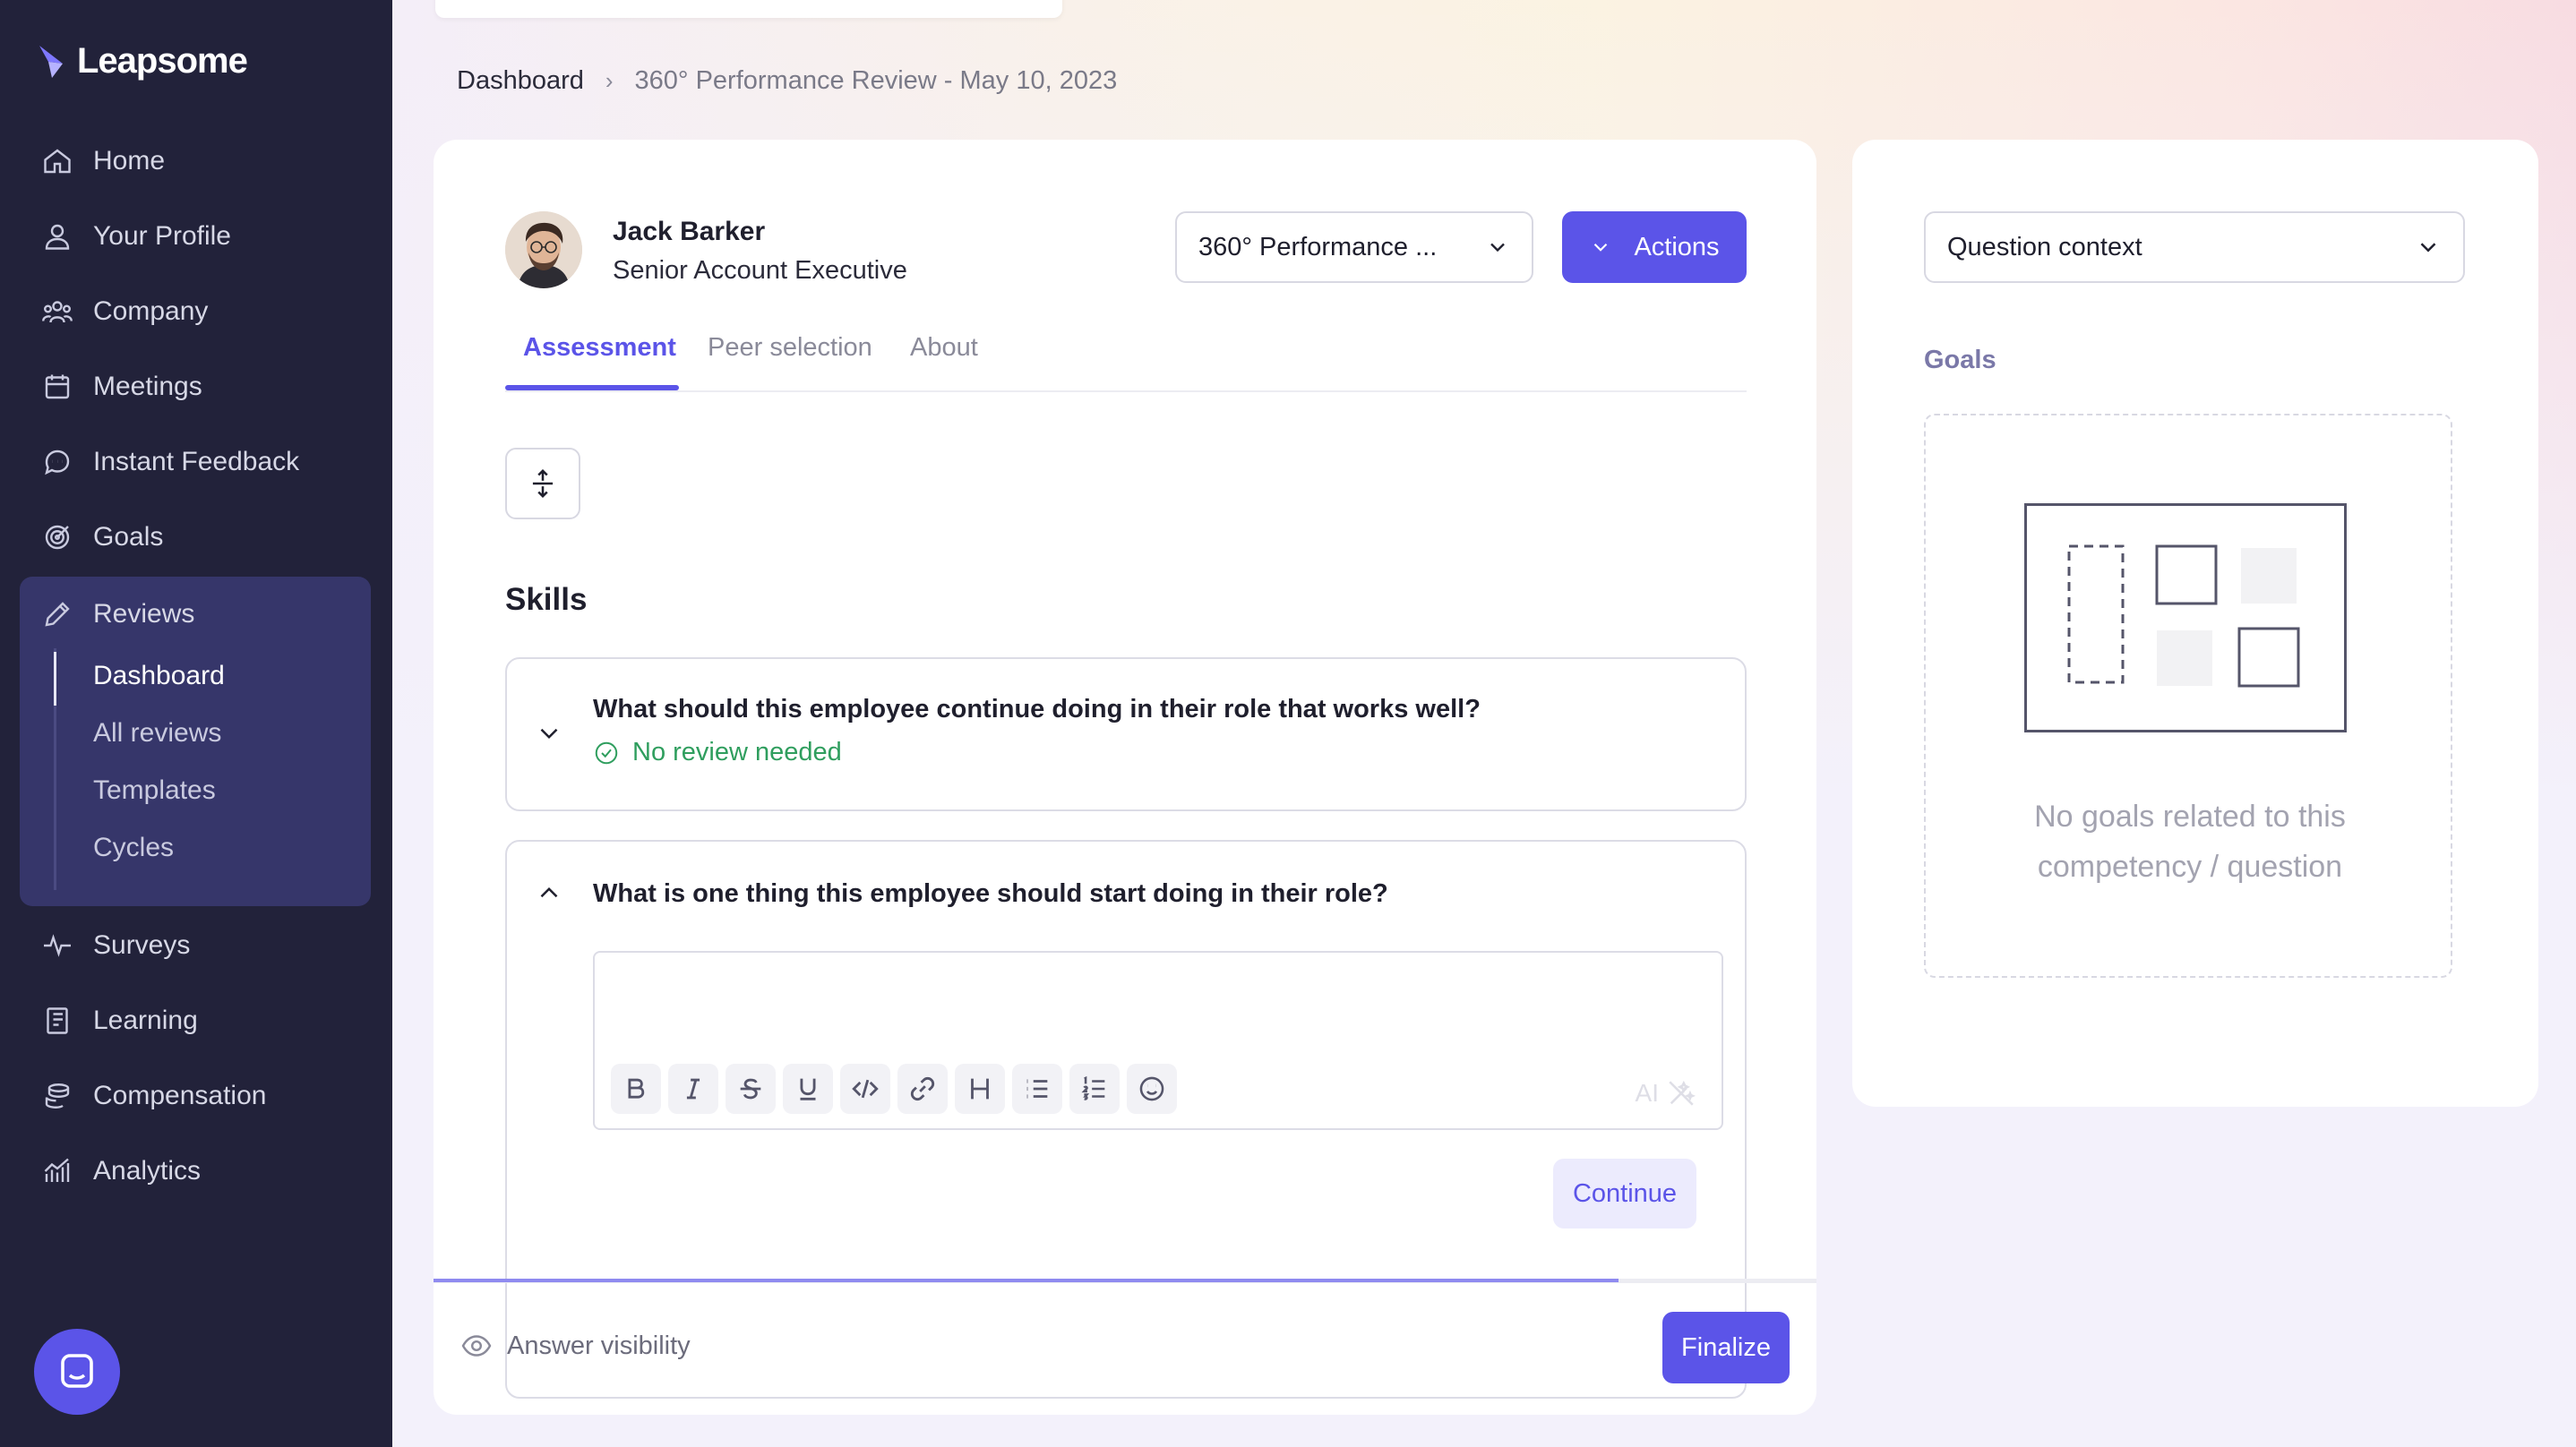  I want to click on code-icon, so click(865, 1089).